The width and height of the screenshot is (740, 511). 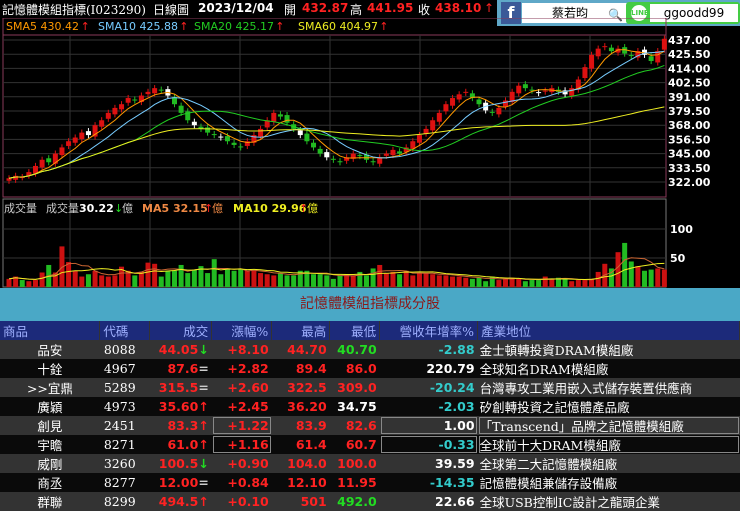 What do you see at coordinates (50, 368) in the screenshot?
I see `stock-name: 十銓` at bounding box center [50, 368].